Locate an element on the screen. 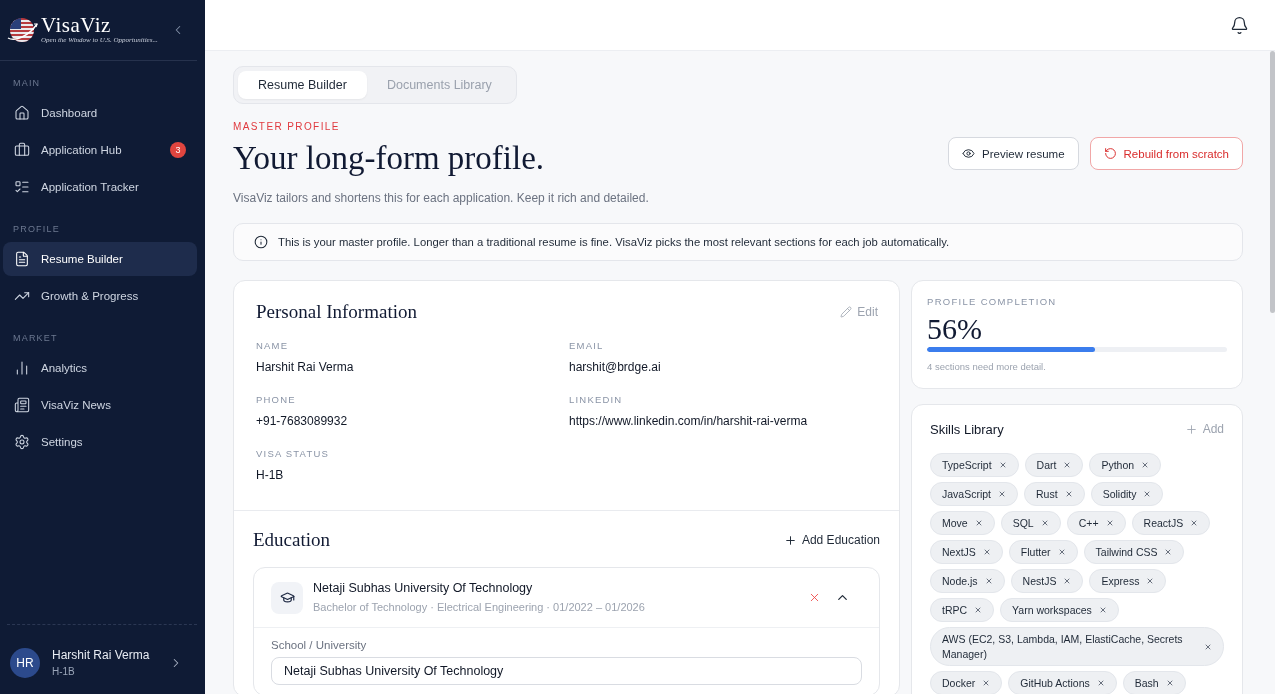 This screenshot has width=1275, height=694. page-subtitle: VisaViz tailors and shortens this for each application. Keep it rich and detailed. is located at coordinates (441, 198).